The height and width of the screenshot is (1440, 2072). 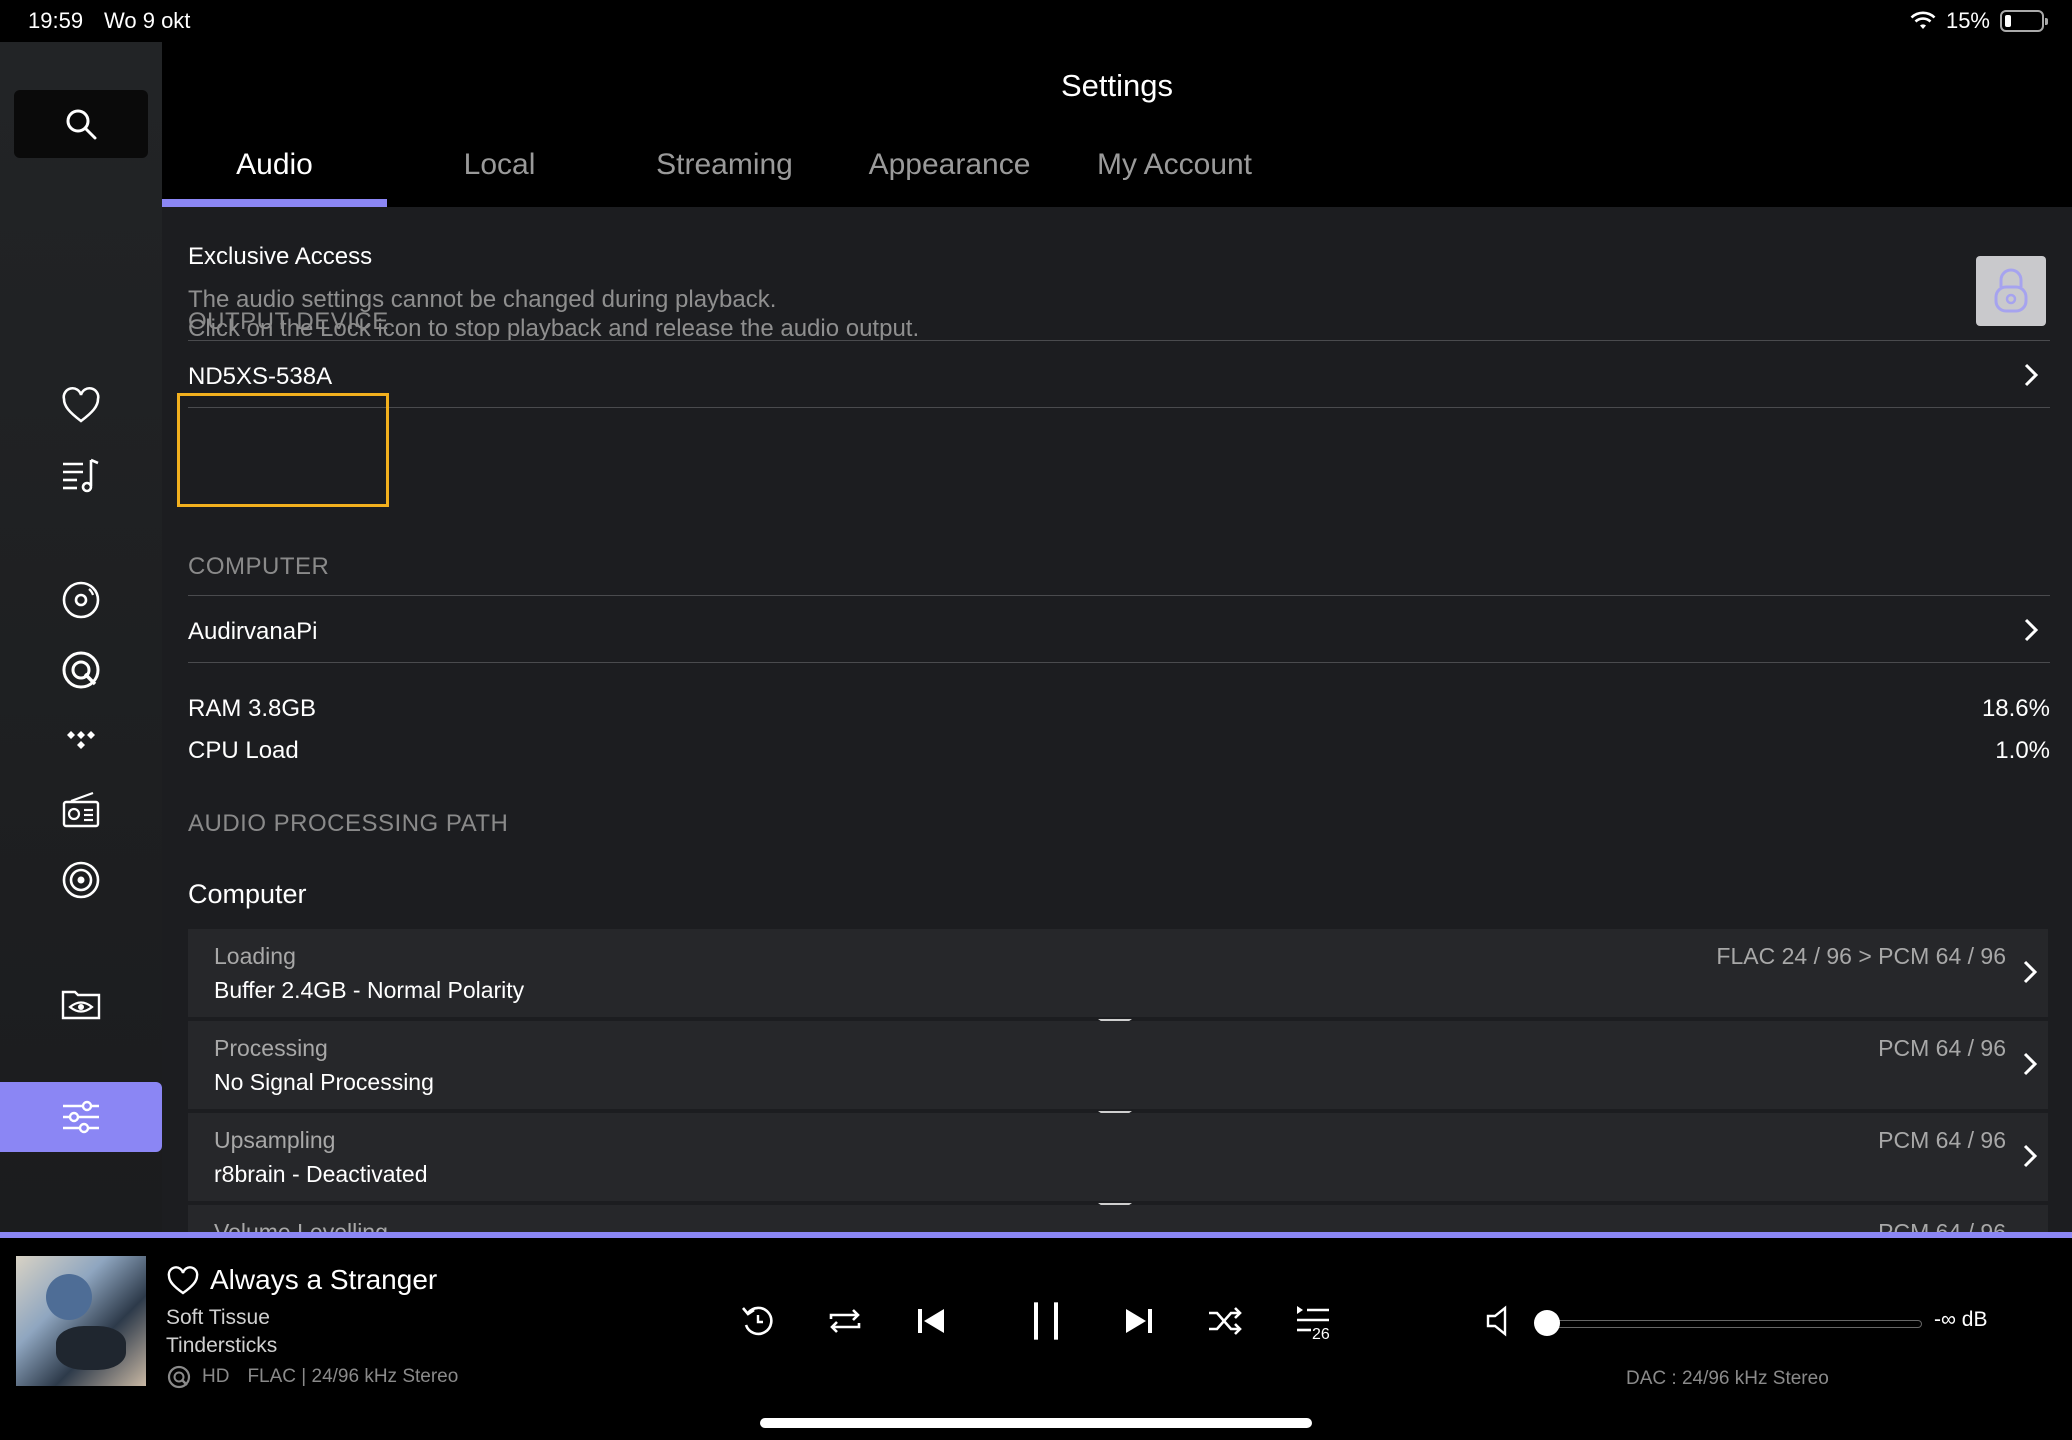 I want to click on step-title: Upsampling, so click(x=275, y=1140).